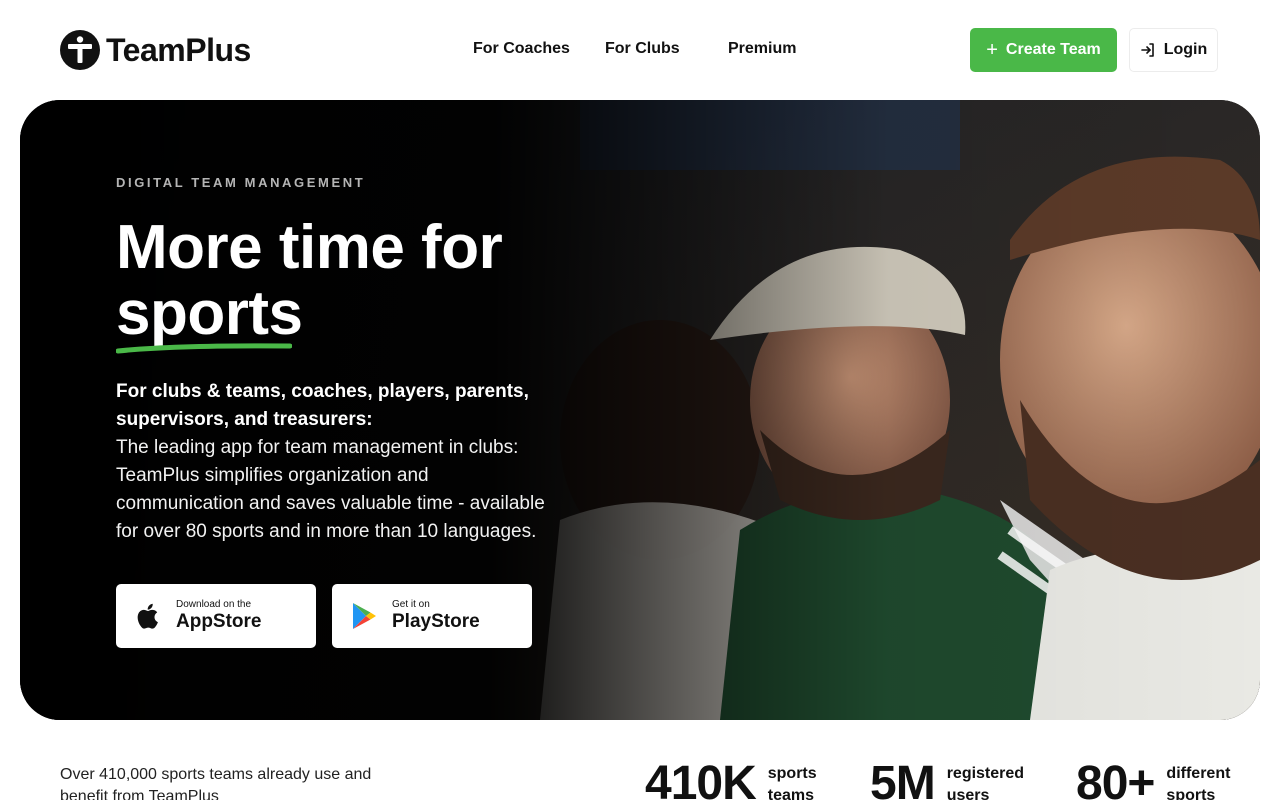 The width and height of the screenshot is (1280, 800). I want to click on appstore-button: Download on the AppStore, so click(216, 616).